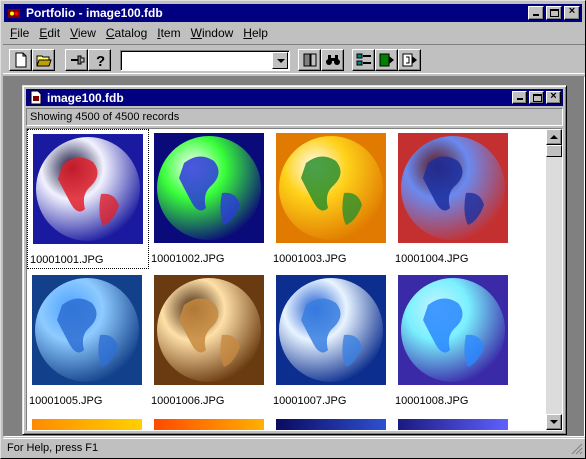  I want to click on pin-icon, so click(78, 60).